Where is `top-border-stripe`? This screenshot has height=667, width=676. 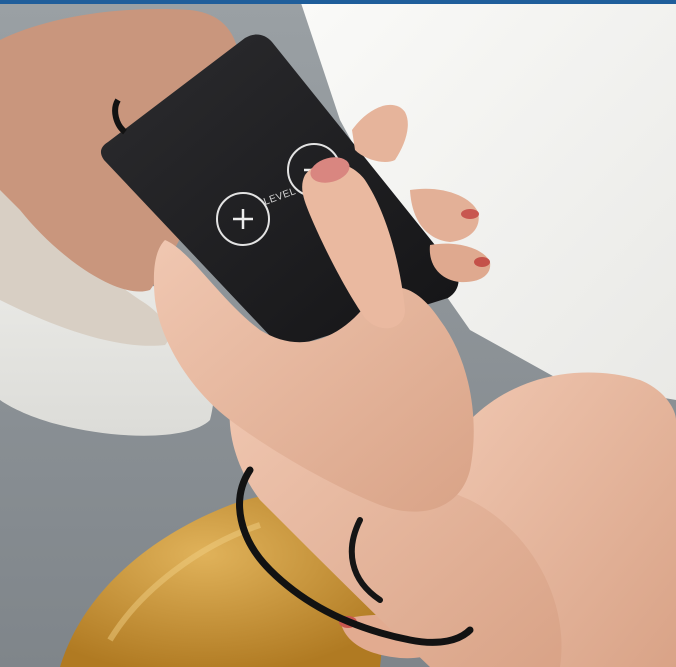
top-border-stripe is located at coordinates (338, 2).